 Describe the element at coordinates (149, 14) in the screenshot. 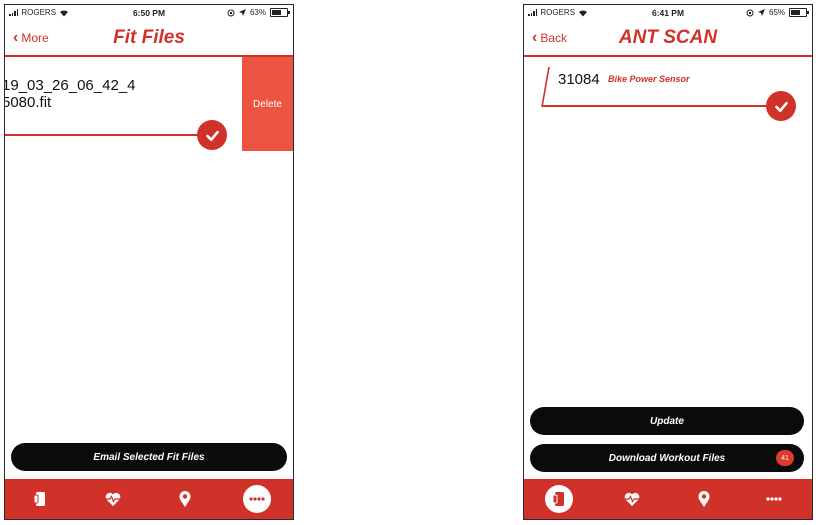

I see `status-bar: ROGERS 6:50 PM 63%` at that location.